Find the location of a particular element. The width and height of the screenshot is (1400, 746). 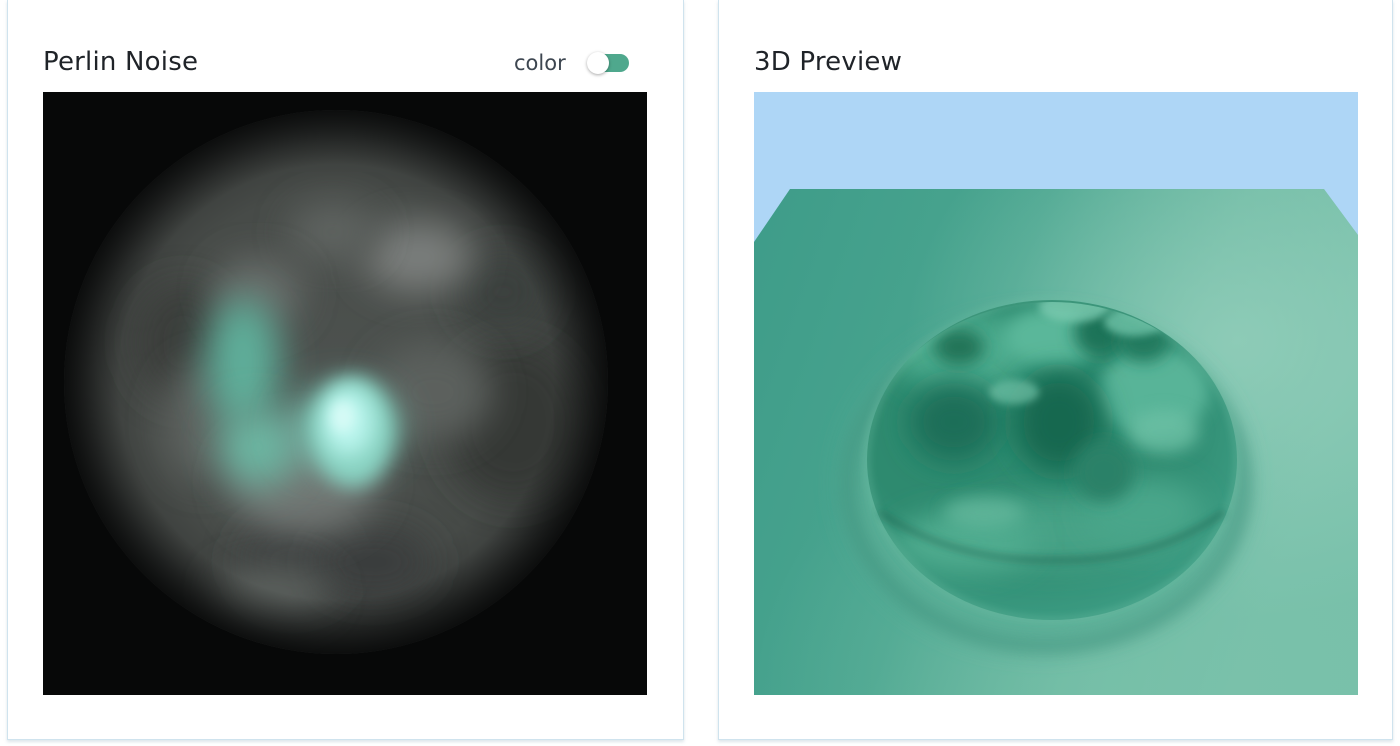

color-toggle-label: color is located at coordinates (540, 63).